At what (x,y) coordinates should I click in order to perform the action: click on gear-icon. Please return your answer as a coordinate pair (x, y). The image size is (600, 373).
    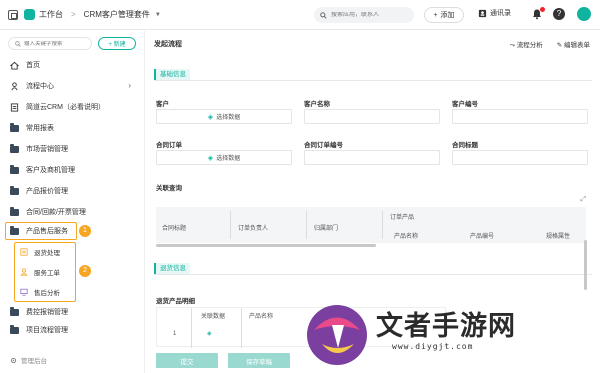
    Looking at the image, I should click on (13, 360).